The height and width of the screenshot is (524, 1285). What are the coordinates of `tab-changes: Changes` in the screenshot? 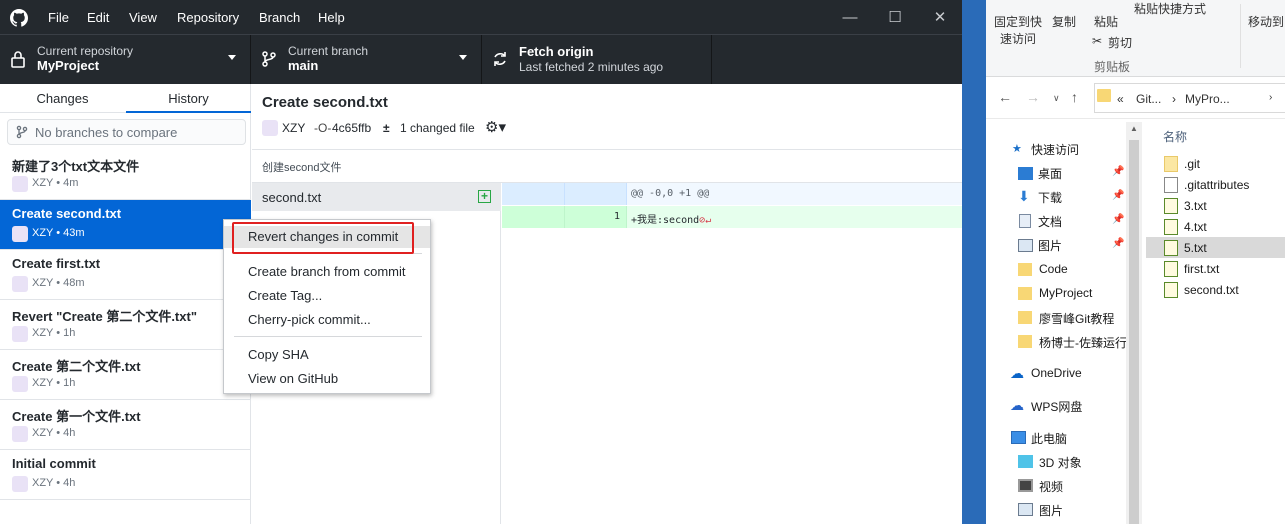 It's located at (62, 98).